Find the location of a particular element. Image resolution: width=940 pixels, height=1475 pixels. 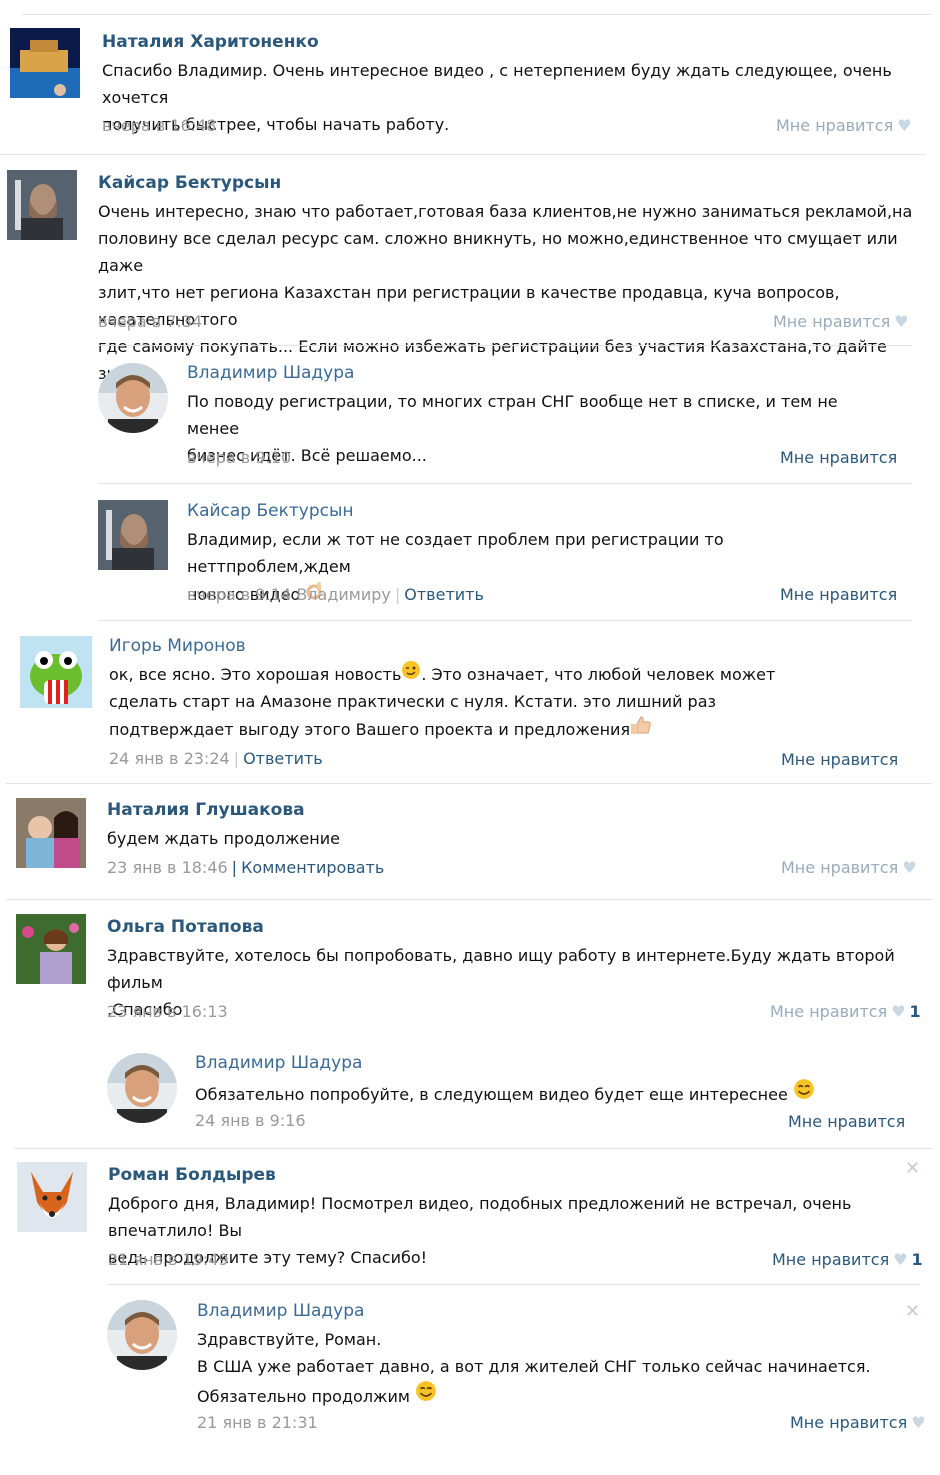

timestamp: вчера в 9:10 is located at coordinates (239, 457).